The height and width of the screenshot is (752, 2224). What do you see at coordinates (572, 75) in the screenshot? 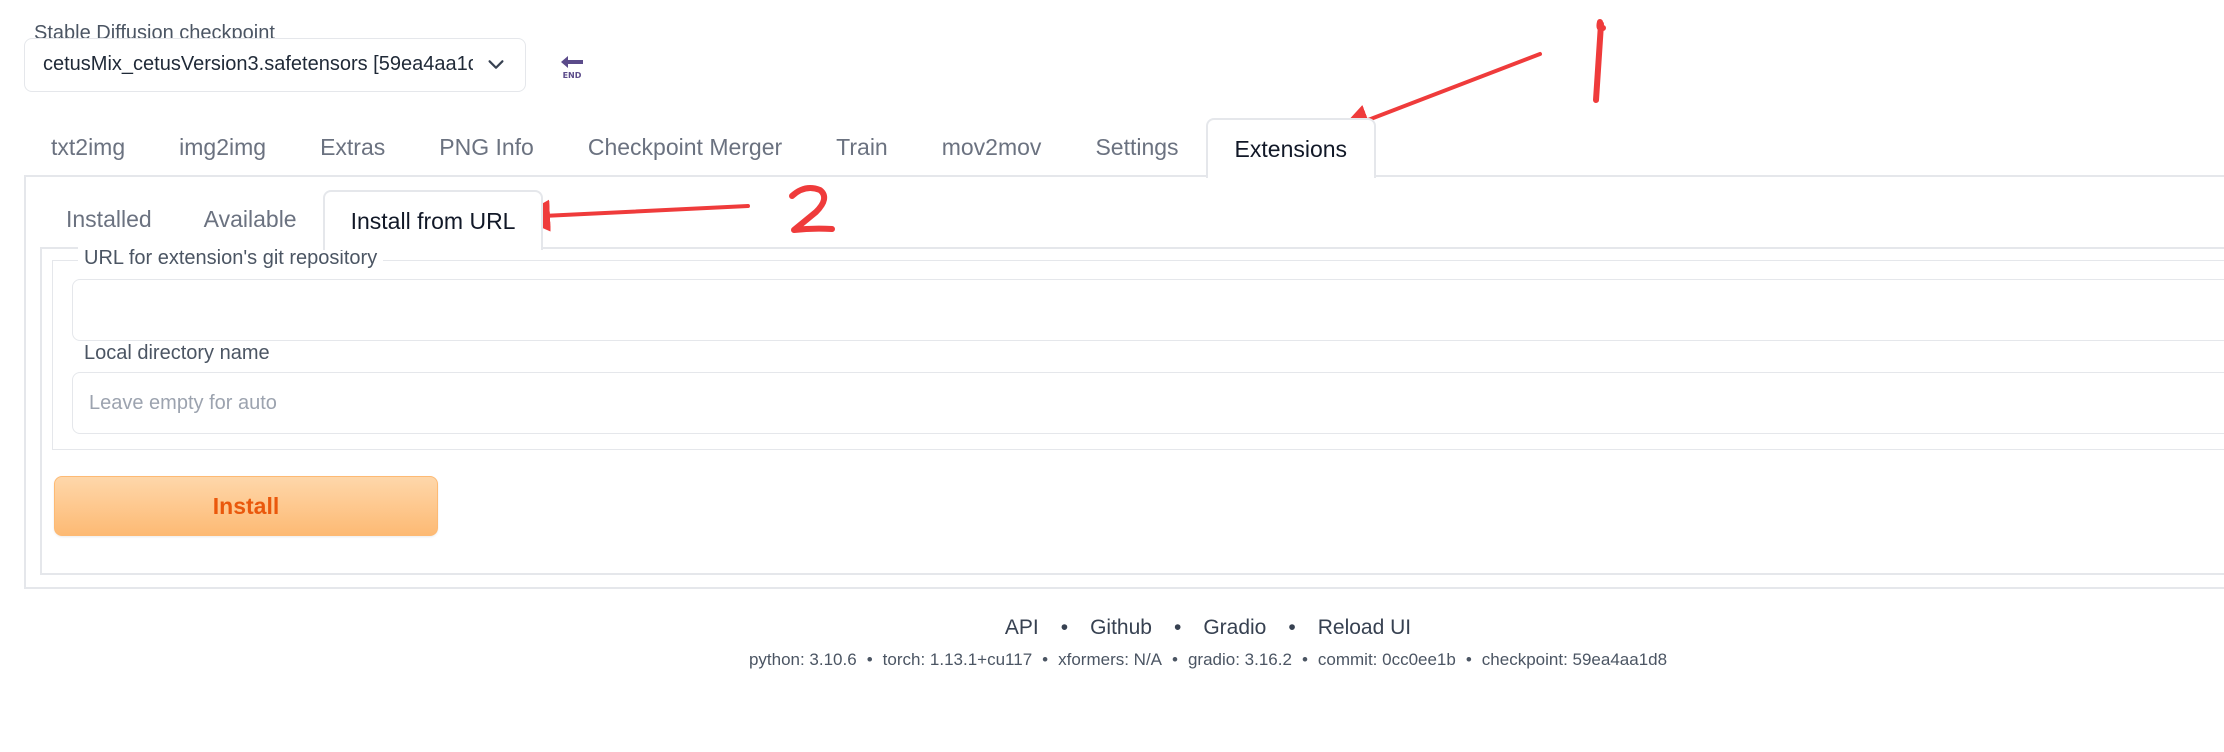
I see `svg-text: END` at bounding box center [572, 75].